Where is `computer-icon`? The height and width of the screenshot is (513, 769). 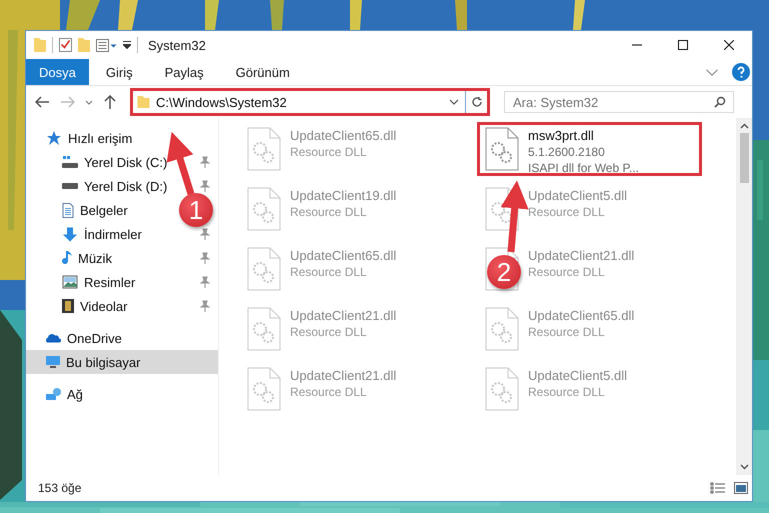
computer-icon is located at coordinates (53, 362).